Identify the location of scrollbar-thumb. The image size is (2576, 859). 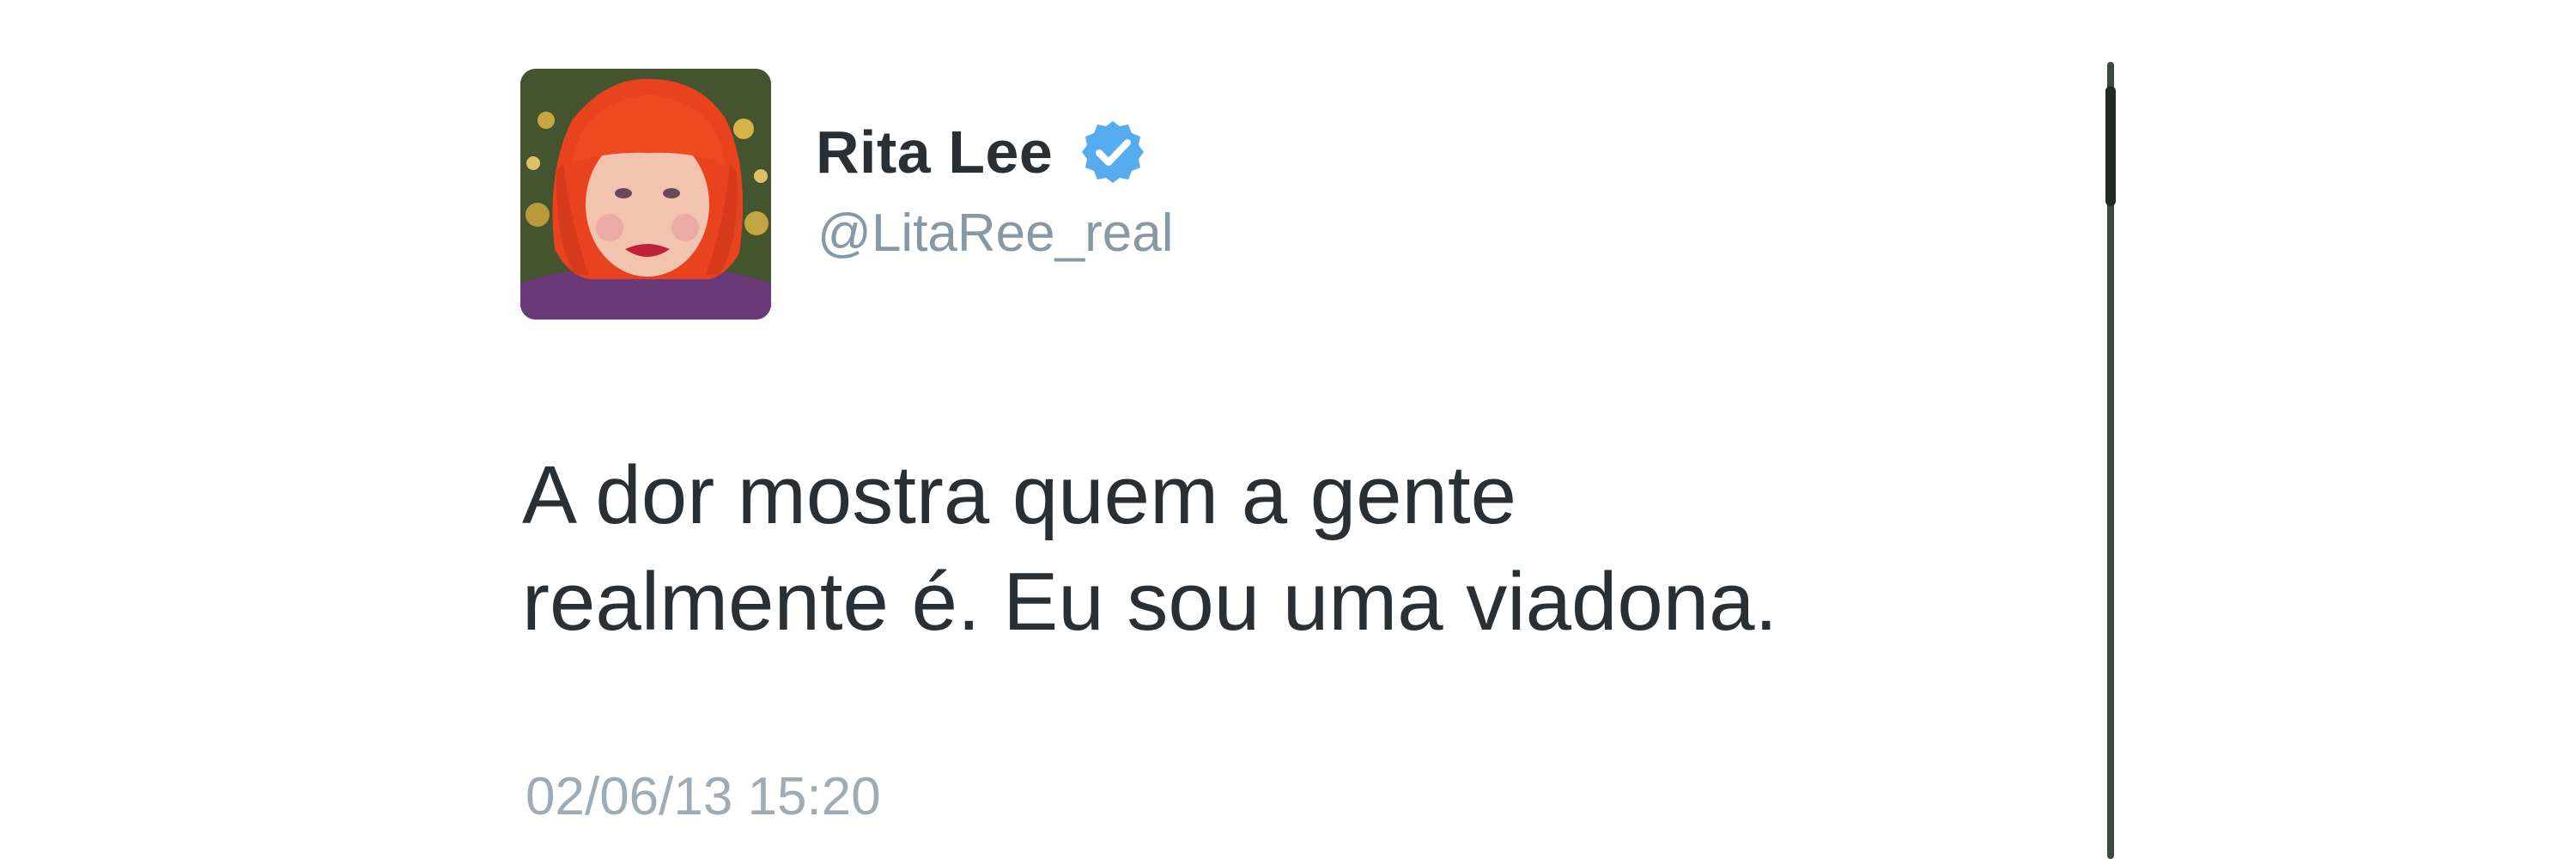
(2111, 146).